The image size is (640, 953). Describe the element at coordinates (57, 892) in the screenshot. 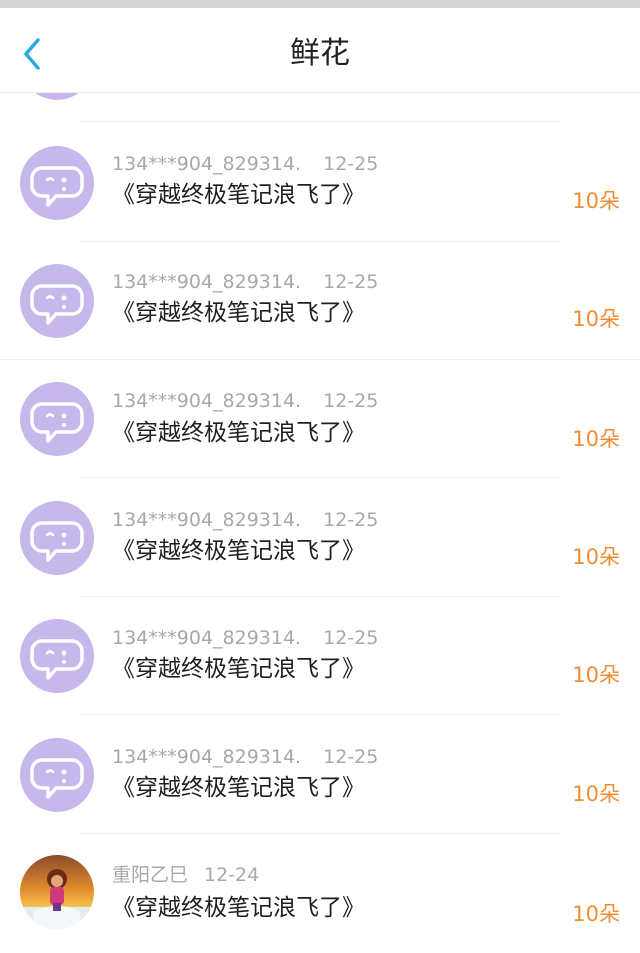

I see `user-avatar-photo` at that location.